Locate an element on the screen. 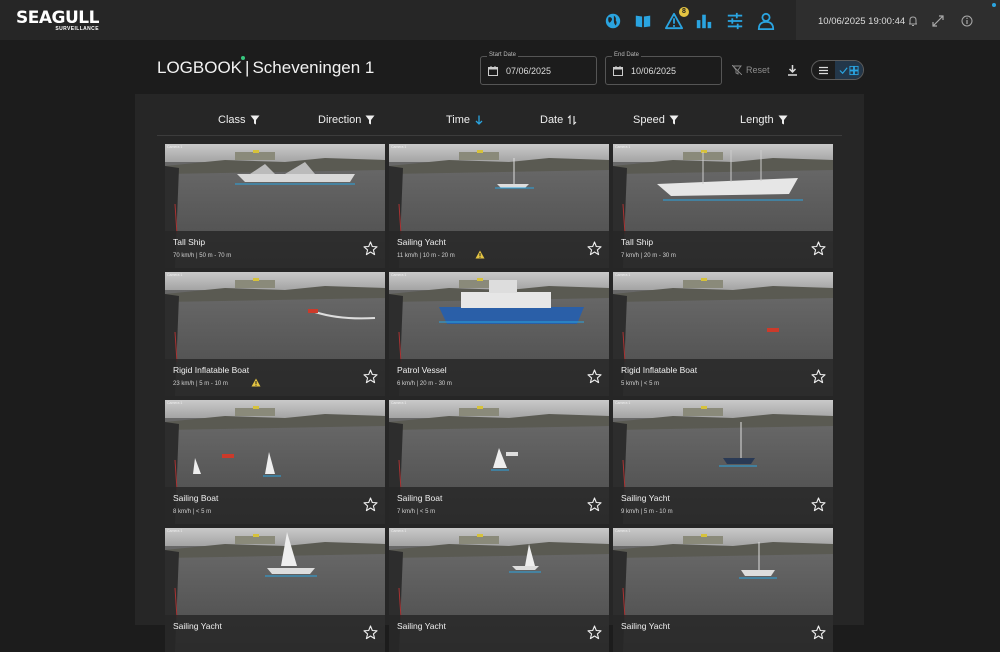 The height and width of the screenshot is (652, 1000). vessel-class: Tall Ship is located at coordinates (637, 242).